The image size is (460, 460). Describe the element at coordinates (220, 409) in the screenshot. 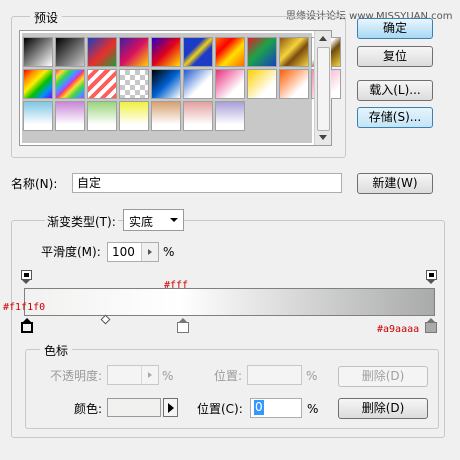

I see `position-label: 位置(C):` at that location.